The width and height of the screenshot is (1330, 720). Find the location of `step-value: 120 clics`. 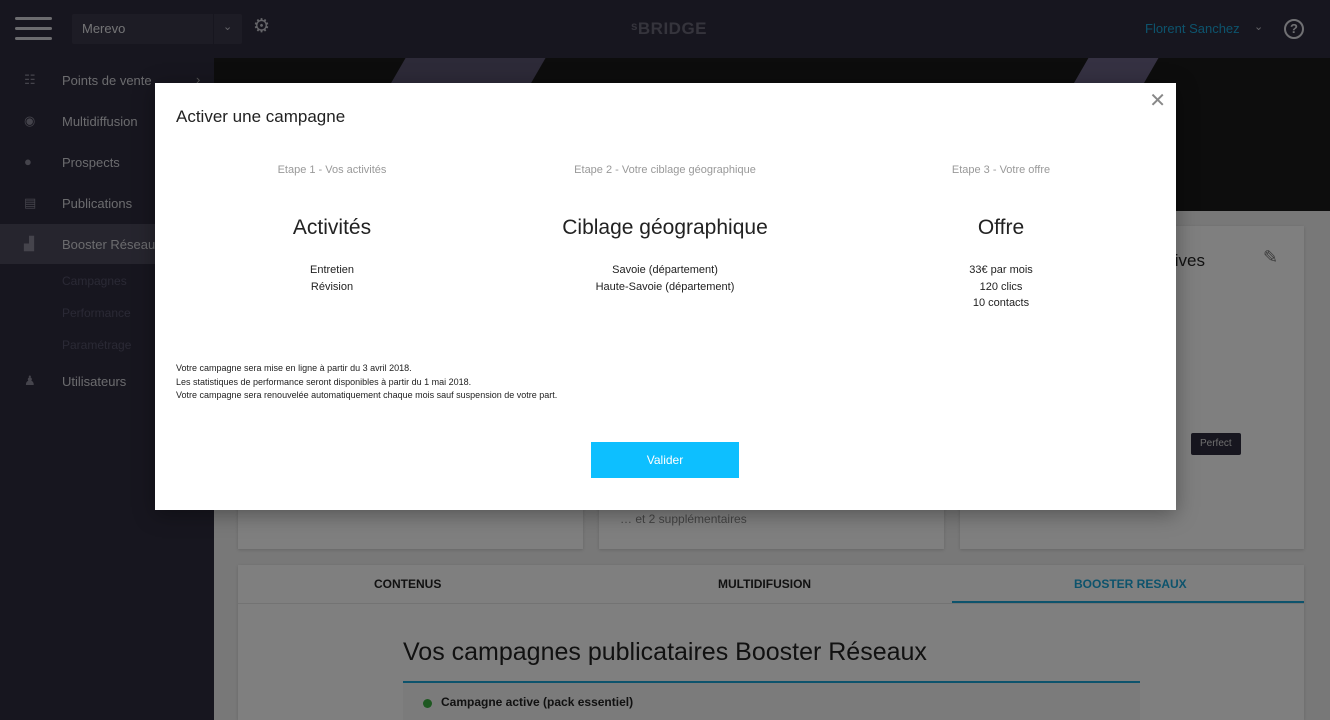

step-value: 120 clics is located at coordinates (1001, 286).